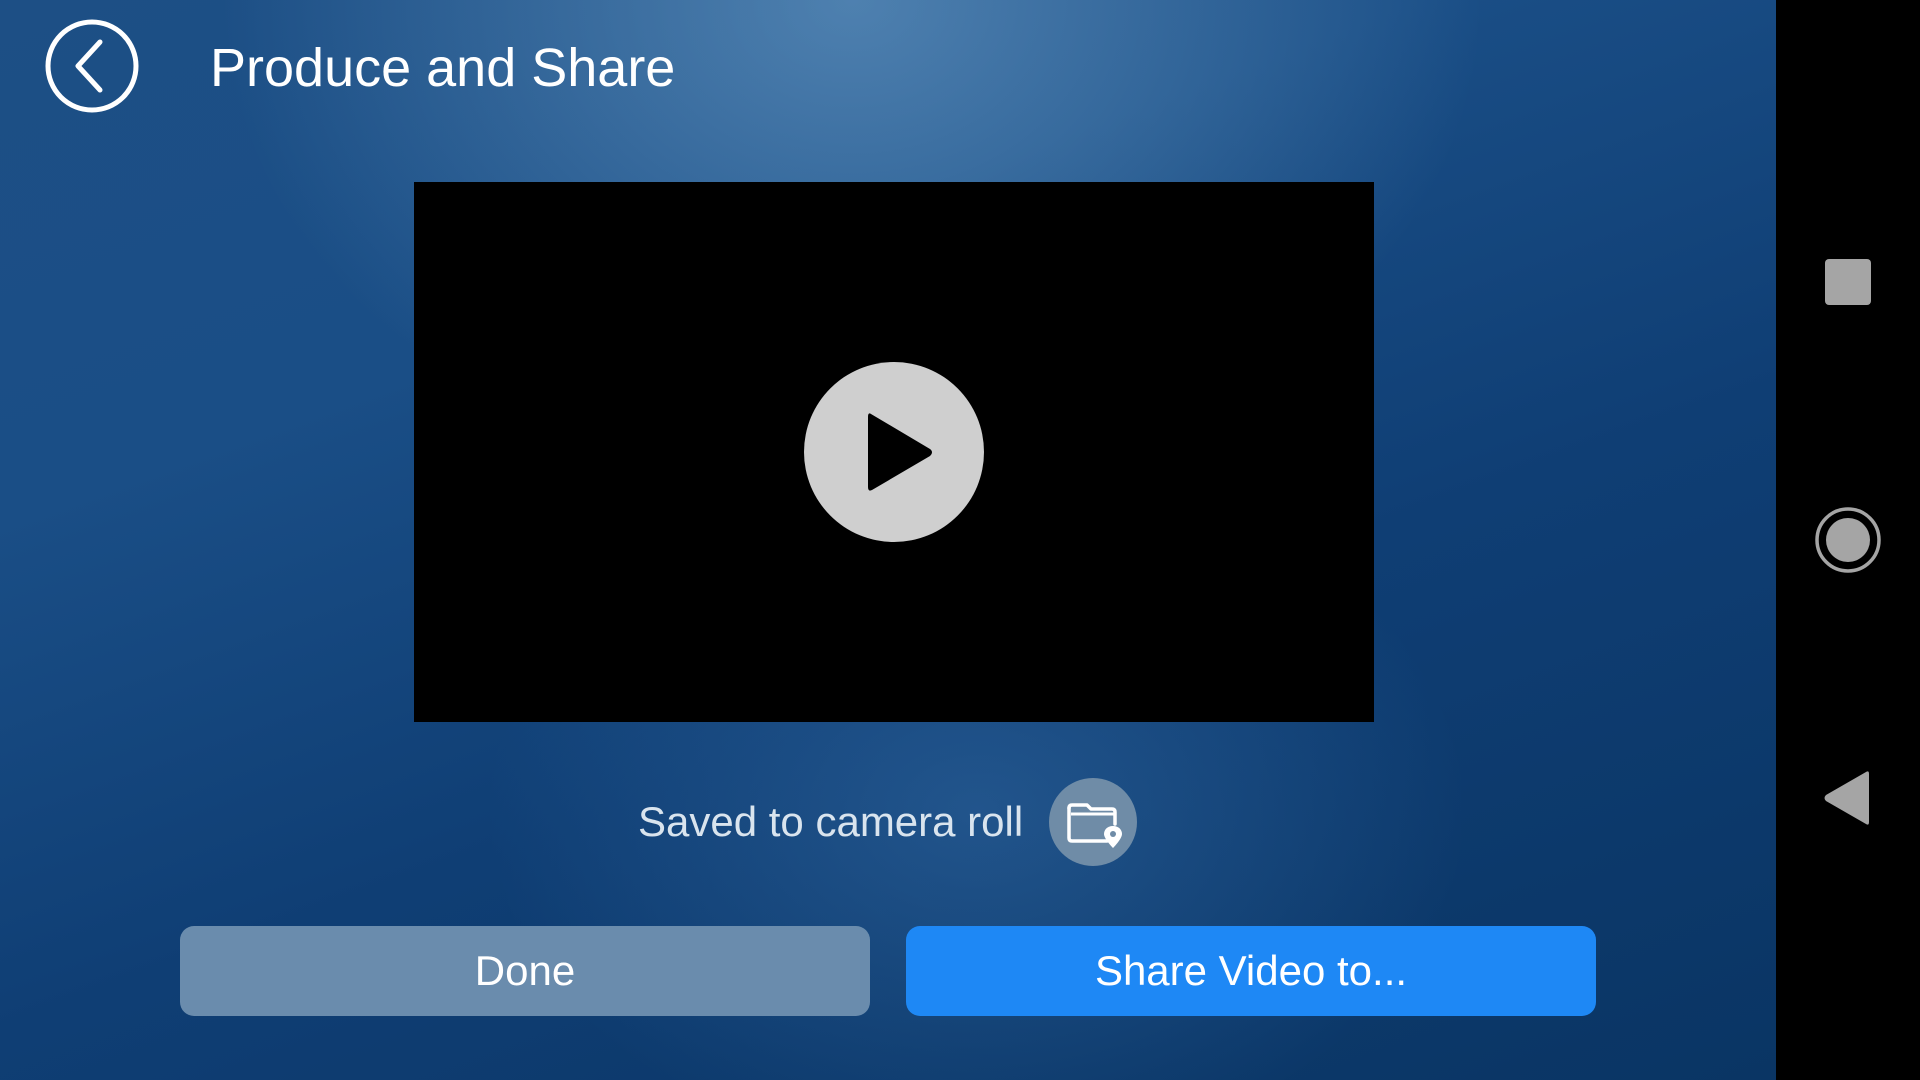 The width and height of the screenshot is (1920, 1080). I want to click on saved-status-row: Saved to camera roll, so click(888, 822).